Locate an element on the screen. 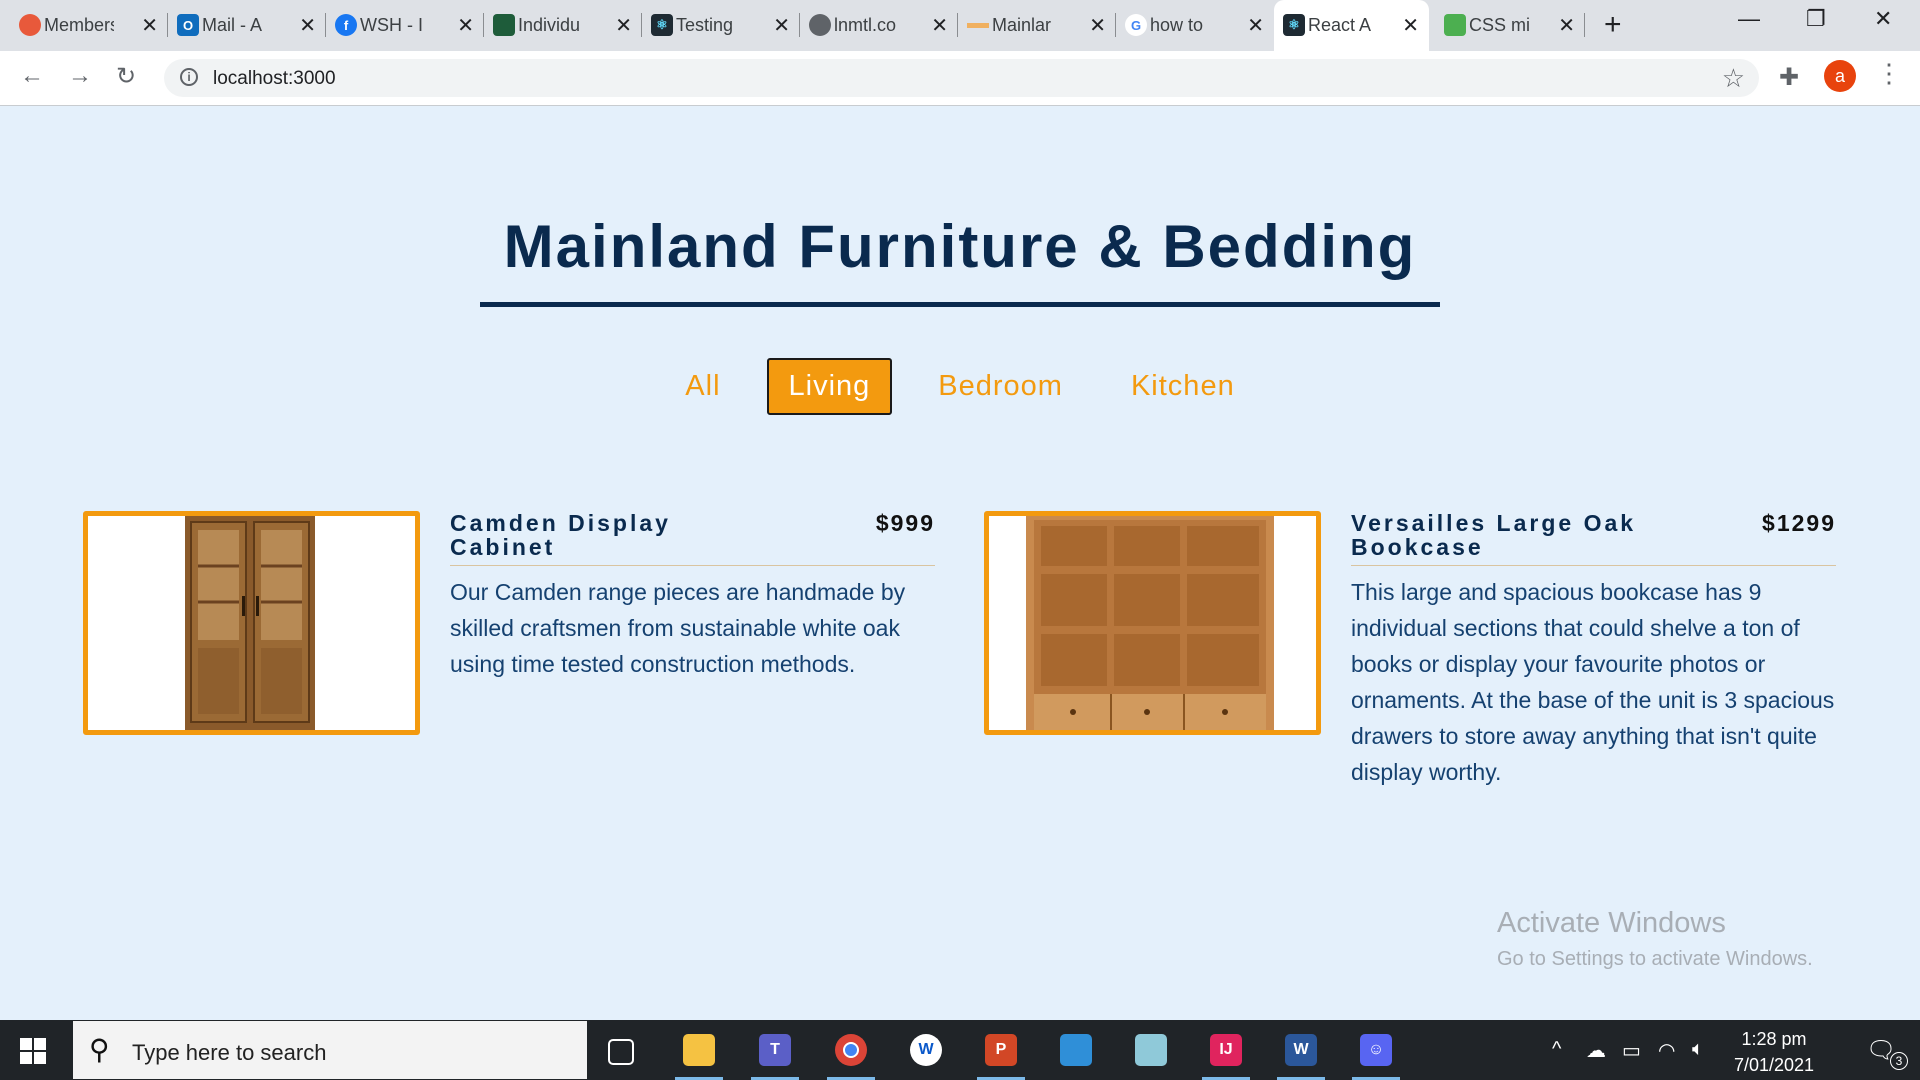 This screenshot has height=1080, width=1920. tab-title: Individu is located at coordinates (549, 25).